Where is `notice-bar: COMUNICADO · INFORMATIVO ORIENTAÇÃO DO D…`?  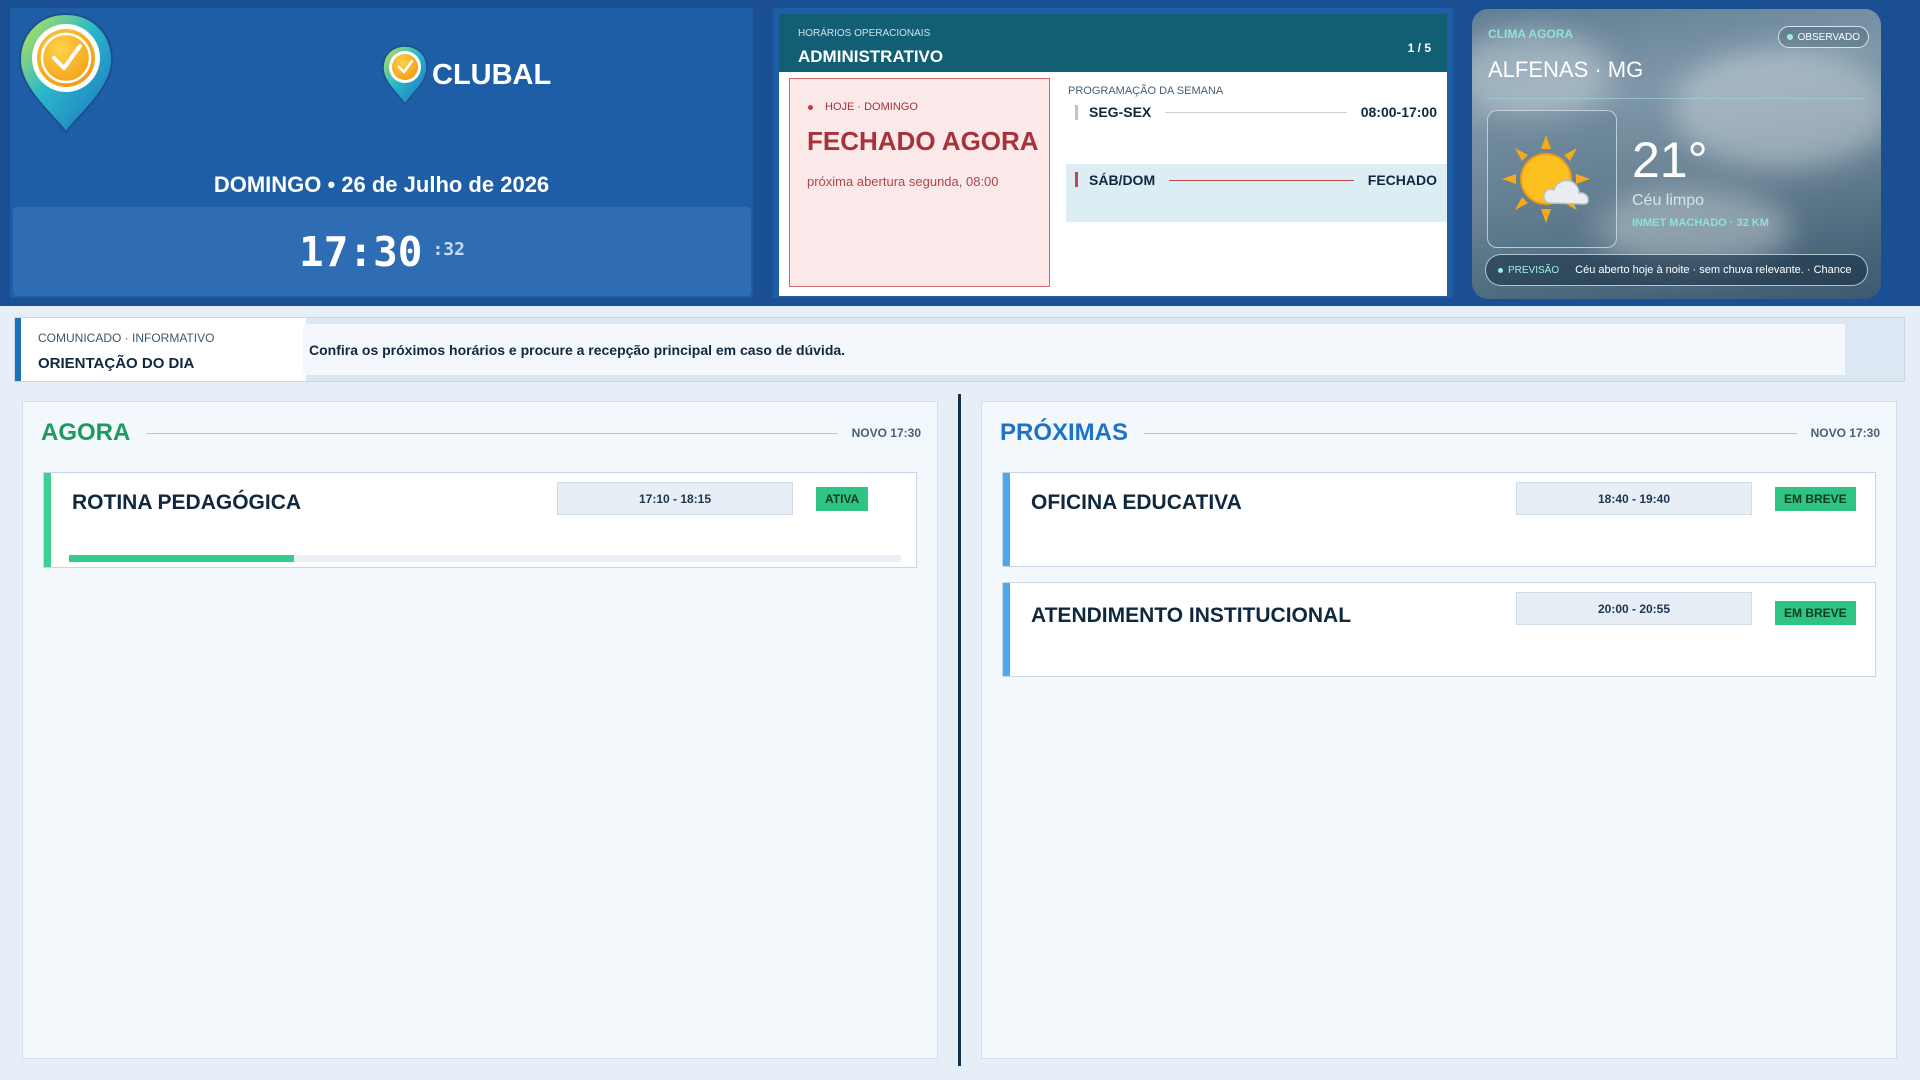
notice-bar: COMUNICADO · INFORMATIVO ORIENTAÇÃO DO D… is located at coordinates (959, 349).